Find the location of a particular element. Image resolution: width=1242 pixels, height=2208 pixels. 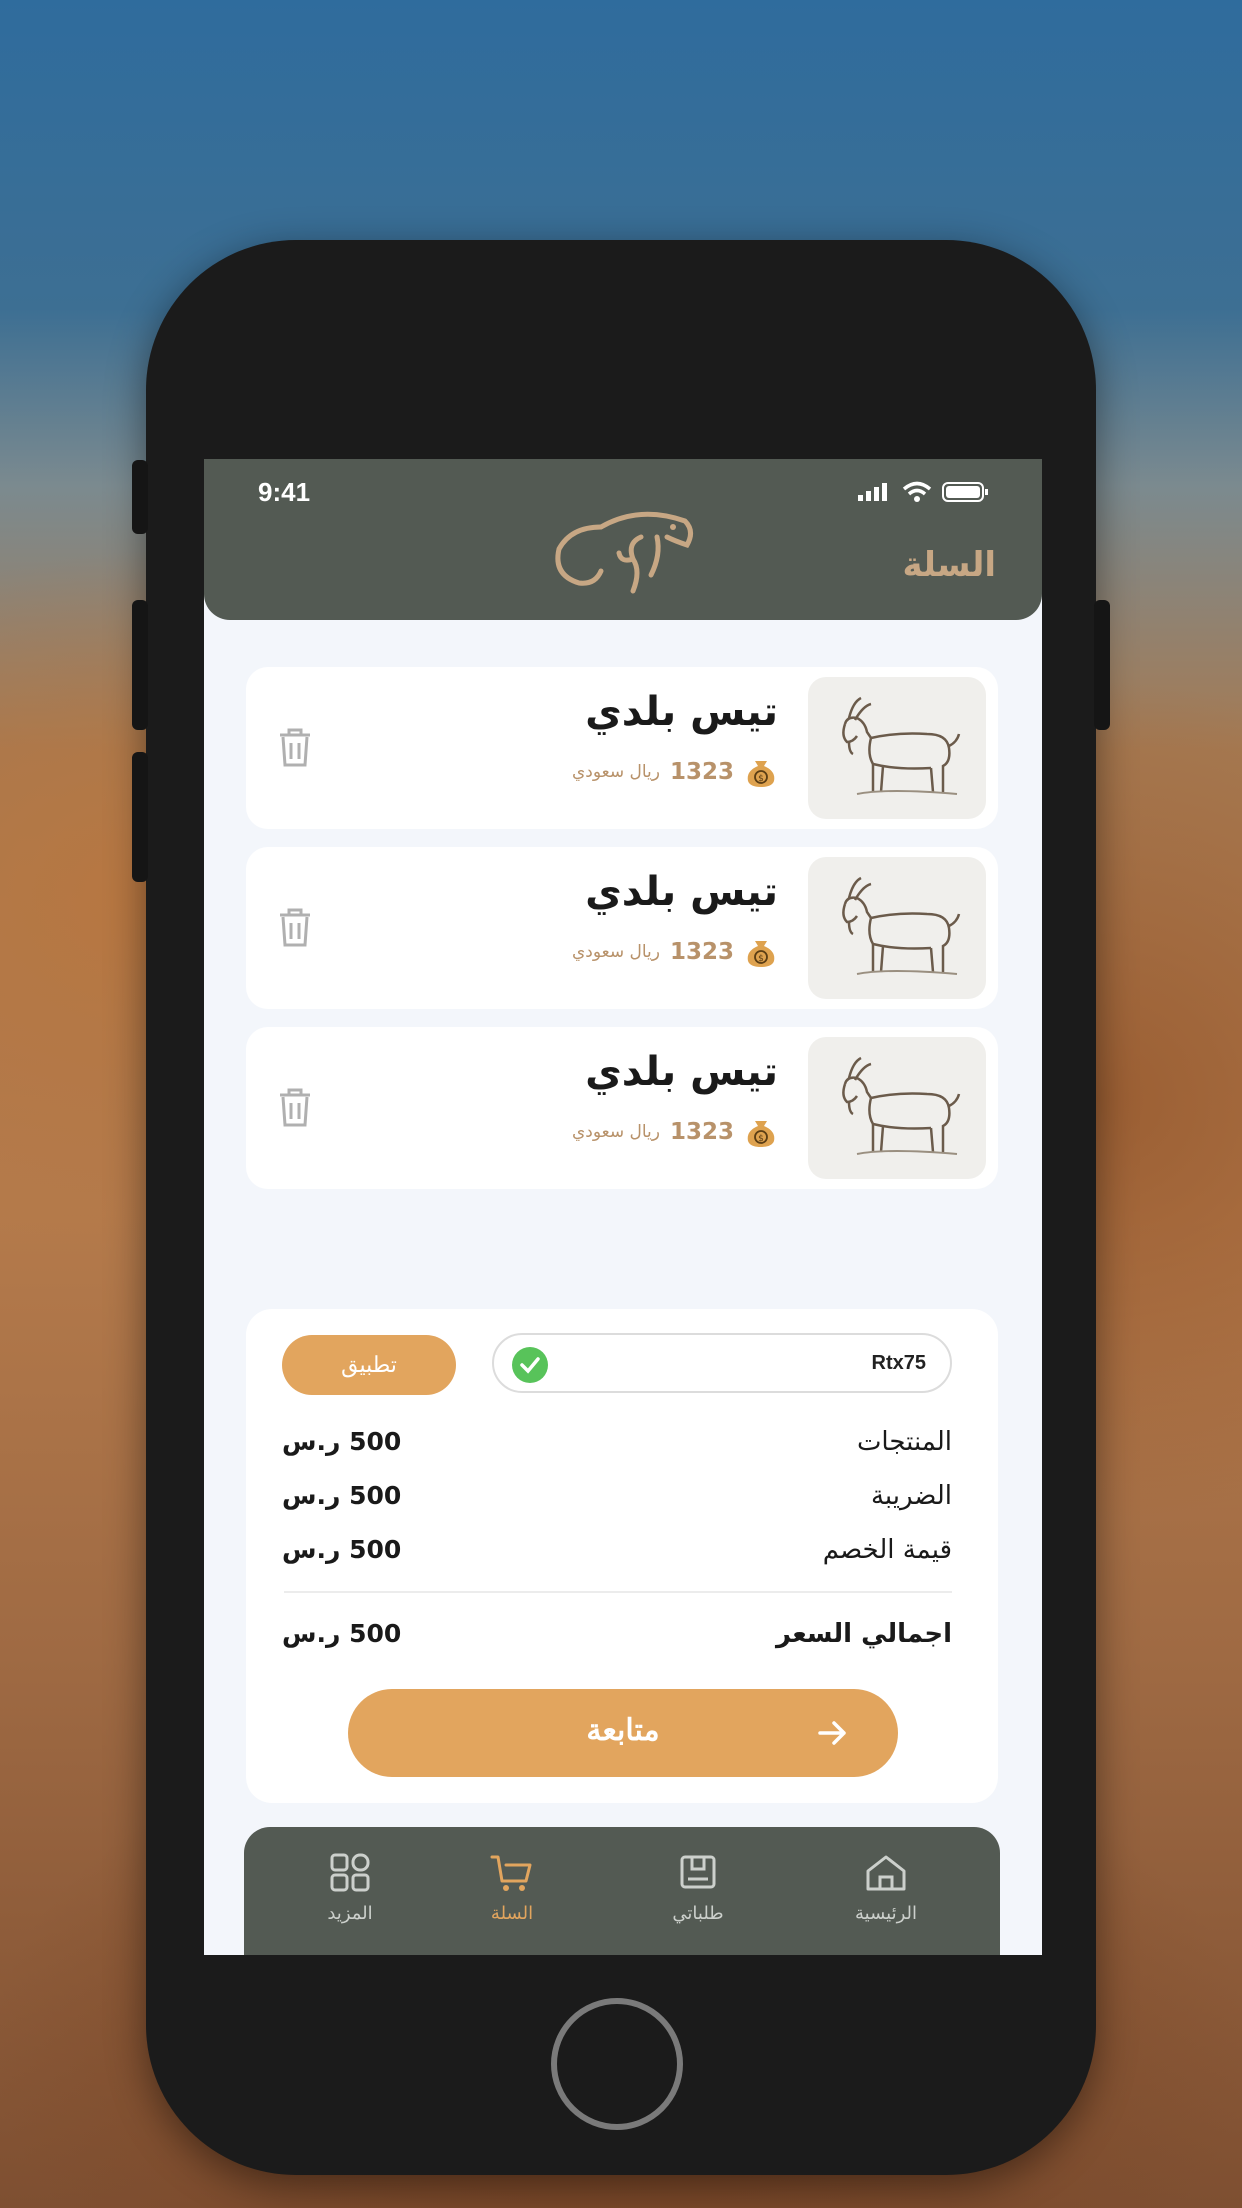

status-icons is located at coordinates (923, 492).